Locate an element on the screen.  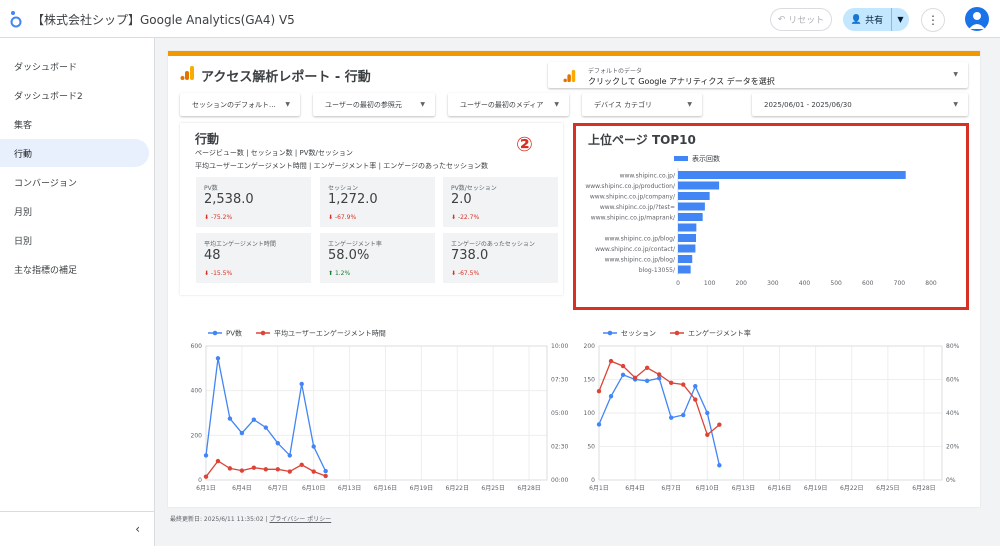
chevron-down-icon: ▼ is located at coordinates (955, 104).